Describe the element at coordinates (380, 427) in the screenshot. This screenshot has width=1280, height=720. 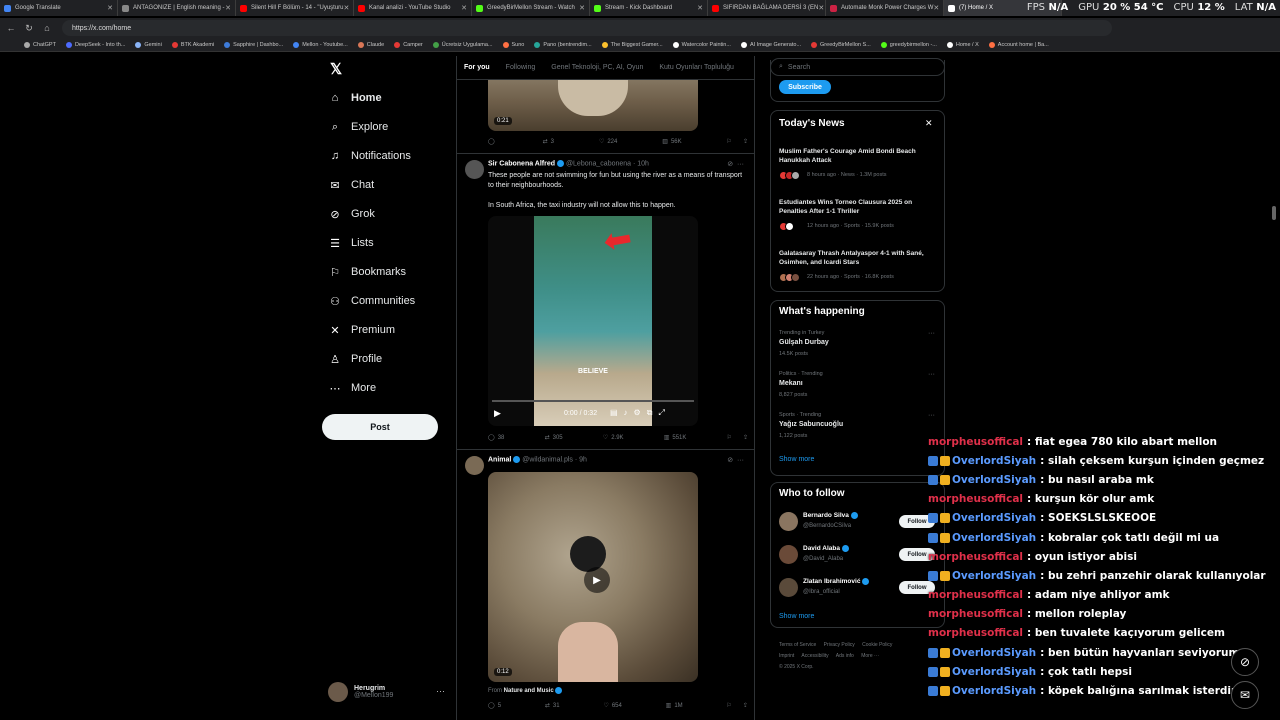
I see `post-button: Post` at that location.